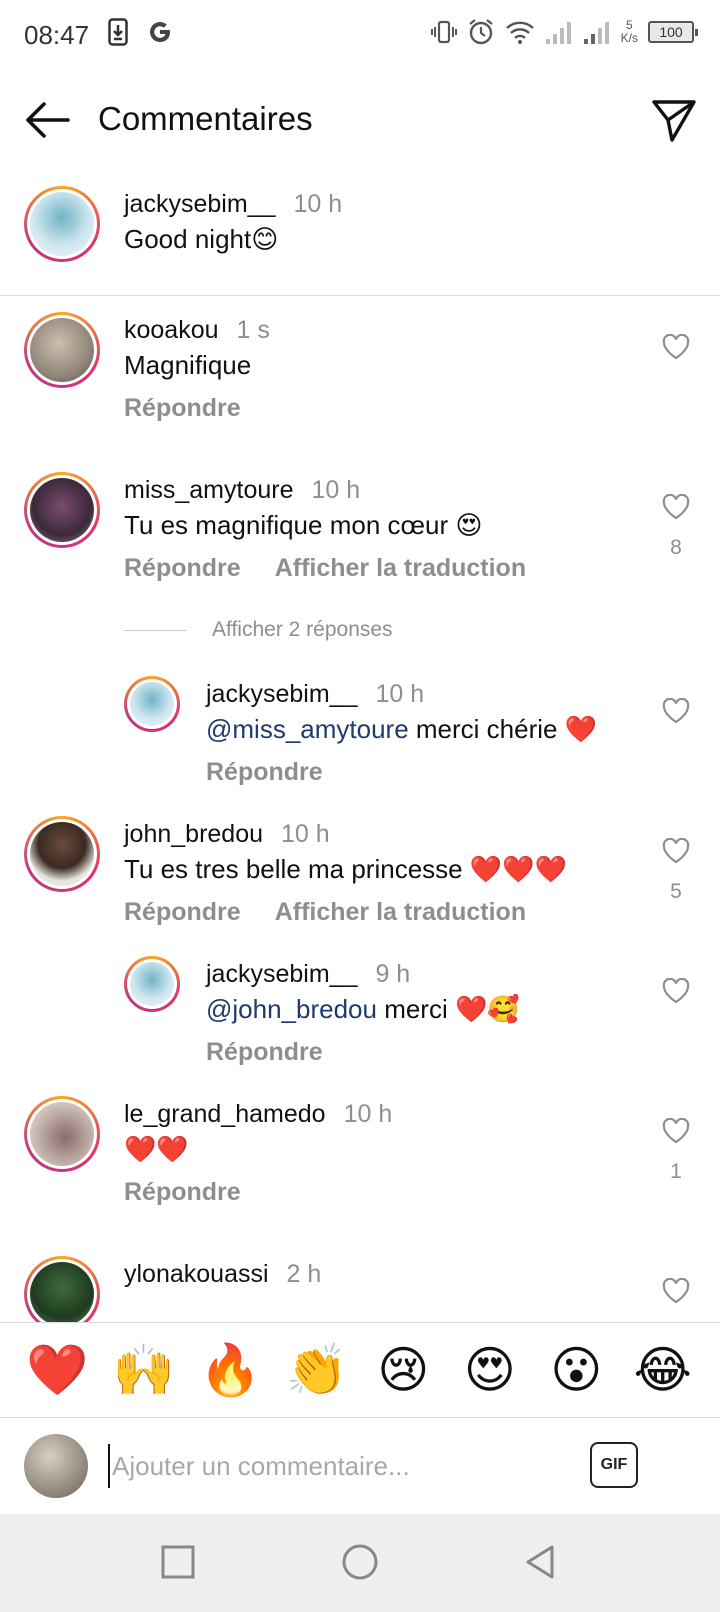  I want to click on view-replies-button: Afficher 2 réponses, so click(258, 630).